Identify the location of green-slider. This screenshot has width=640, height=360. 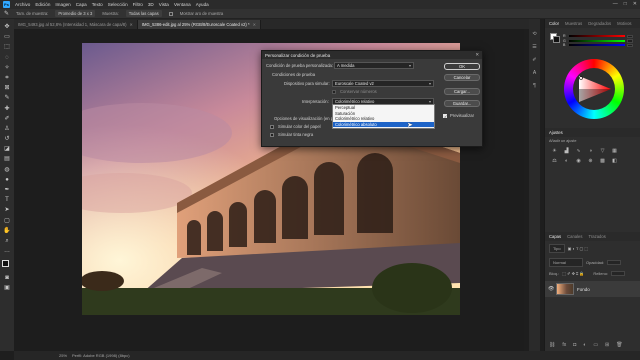
(597, 40).